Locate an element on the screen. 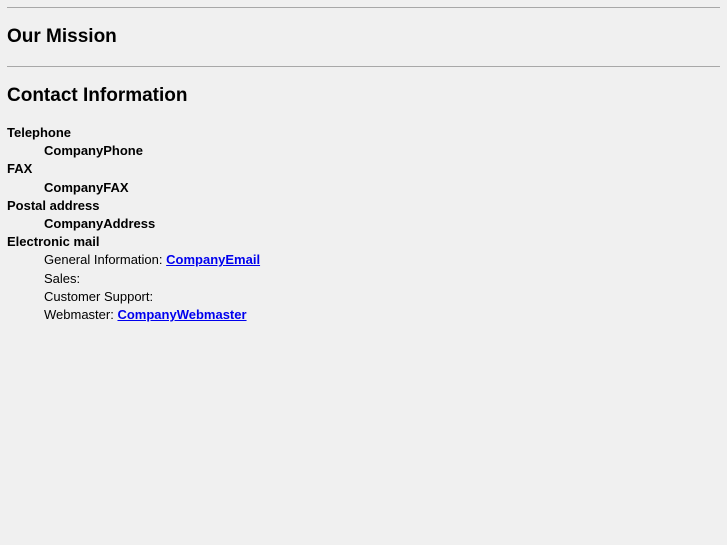 This screenshot has width=727, height=545. fax-label: FAX is located at coordinates (20, 169).